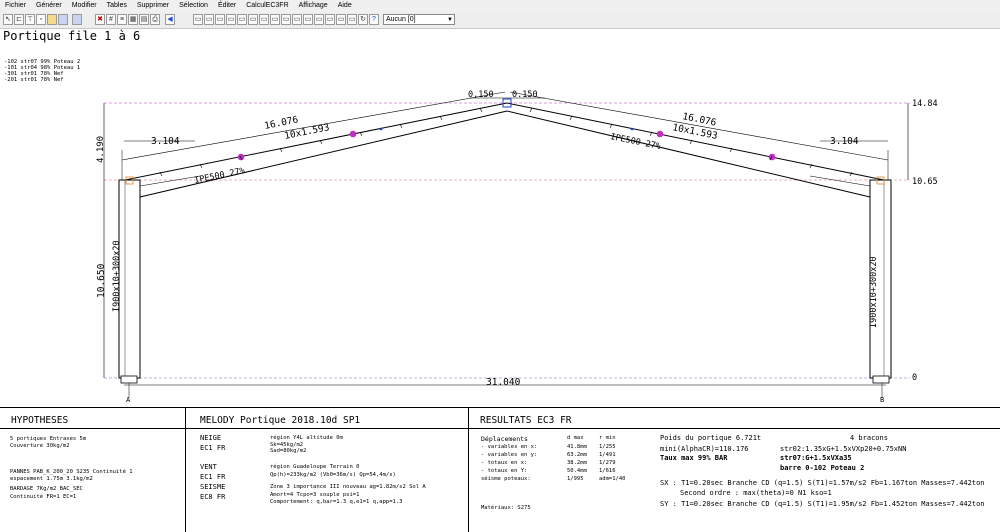 The height and width of the screenshot is (532, 1000). What do you see at coordinates (504, 471) in the screenshot?
I see `disp-row-label: - totaux en Y:` at bounding box center [504, 471].